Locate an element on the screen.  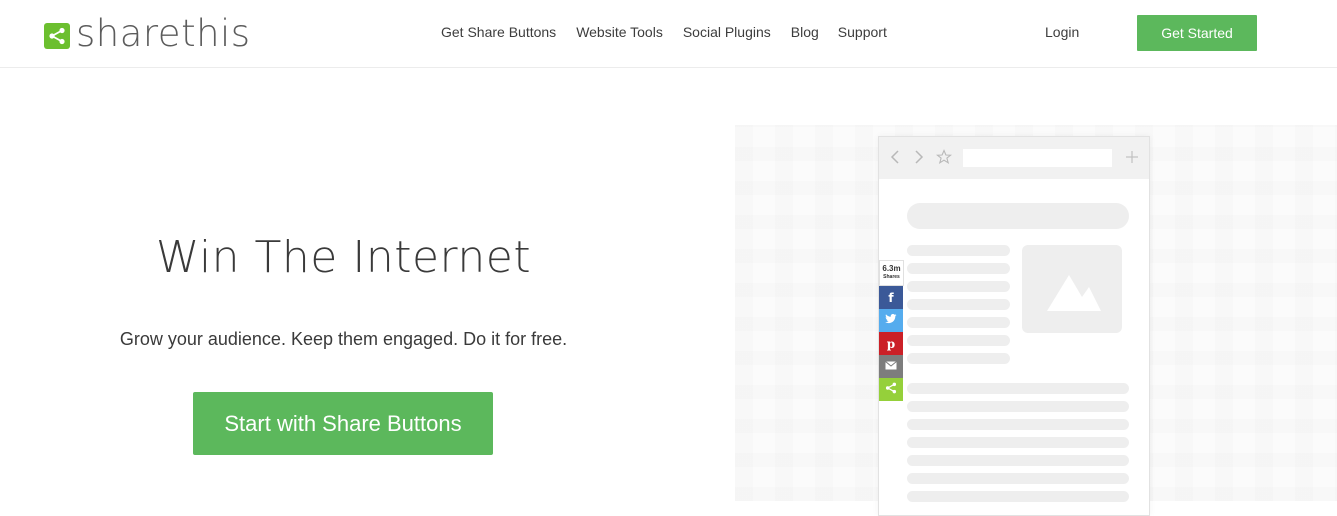
twitter-icon is located at coordinates (891, 320).